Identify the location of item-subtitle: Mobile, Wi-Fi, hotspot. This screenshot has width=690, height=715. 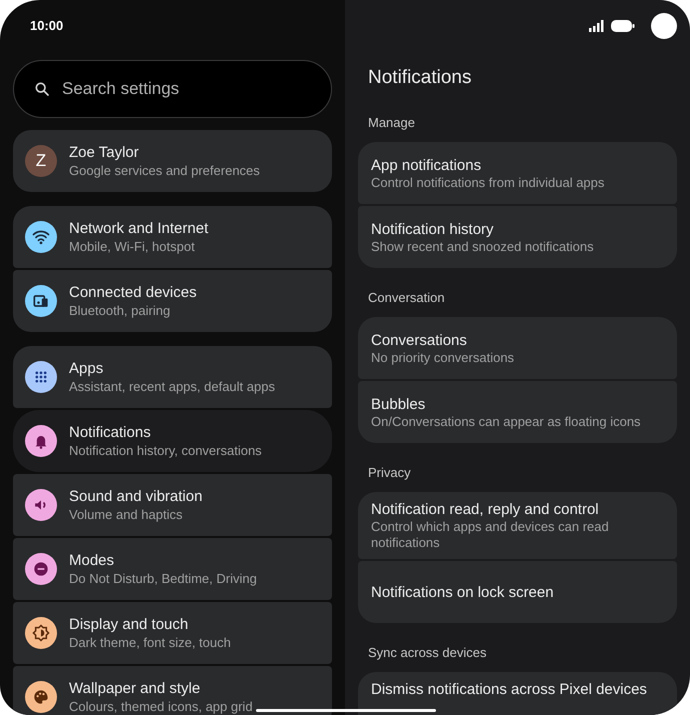
(132, 246).